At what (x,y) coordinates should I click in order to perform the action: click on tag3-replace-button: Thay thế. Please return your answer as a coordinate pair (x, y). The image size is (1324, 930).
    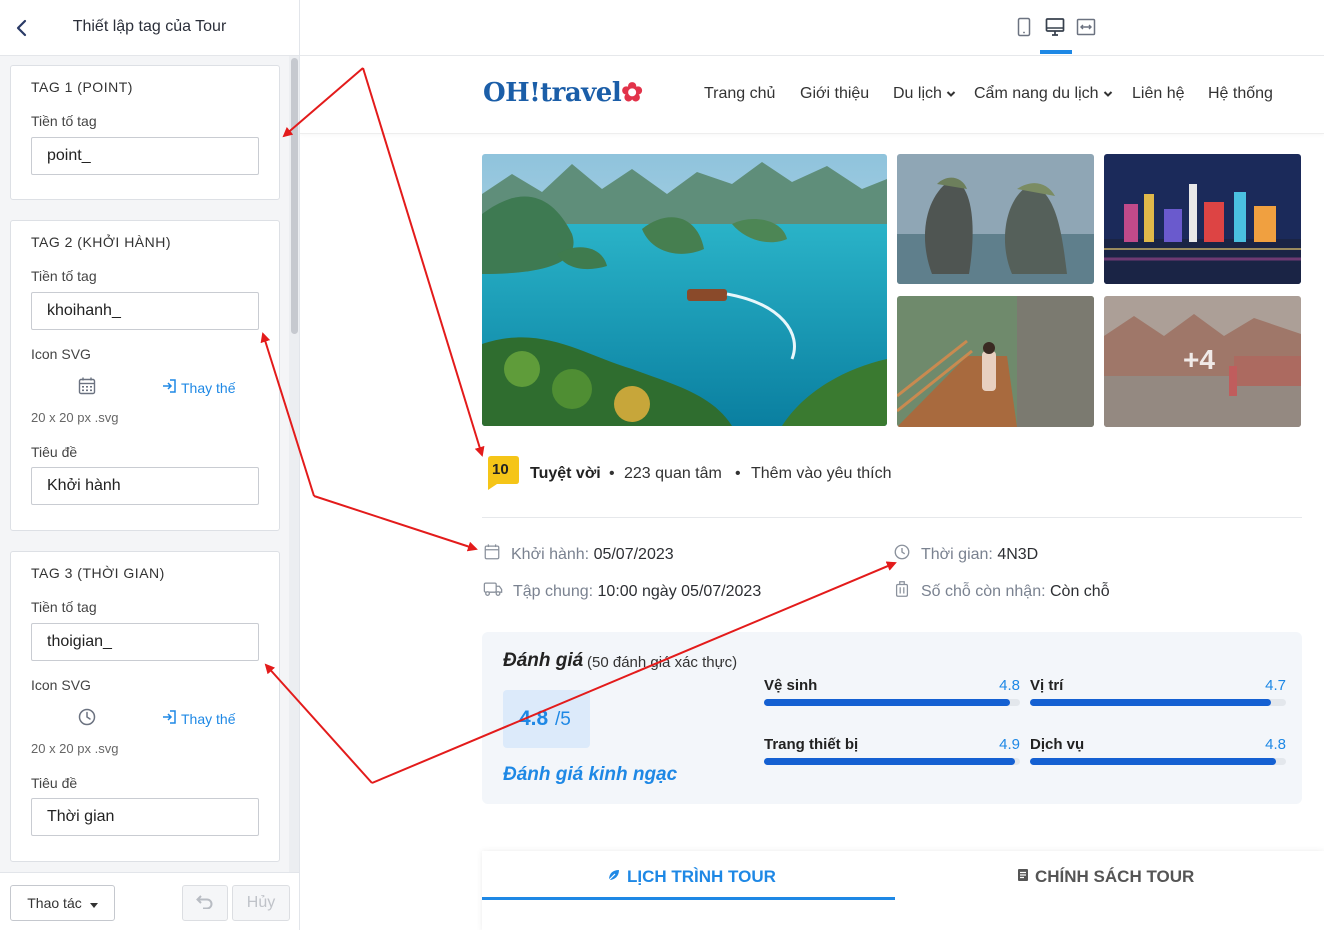
    Looking at the image, I should click on (198, 718).